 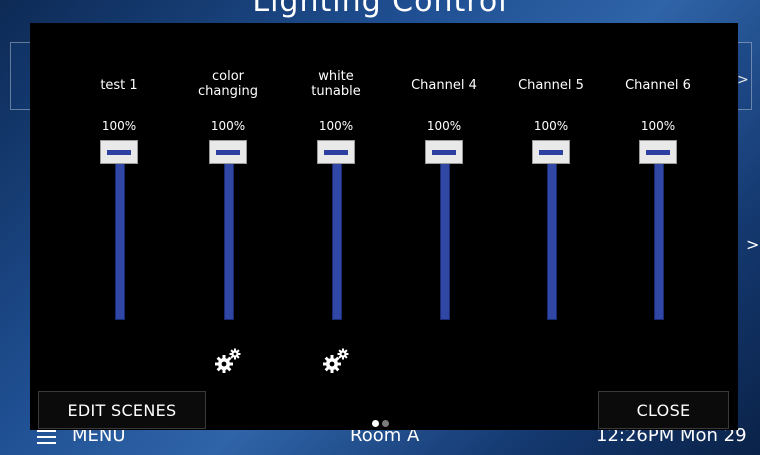 I want to click on channel-label: color changing, so click(x=228, y=84).